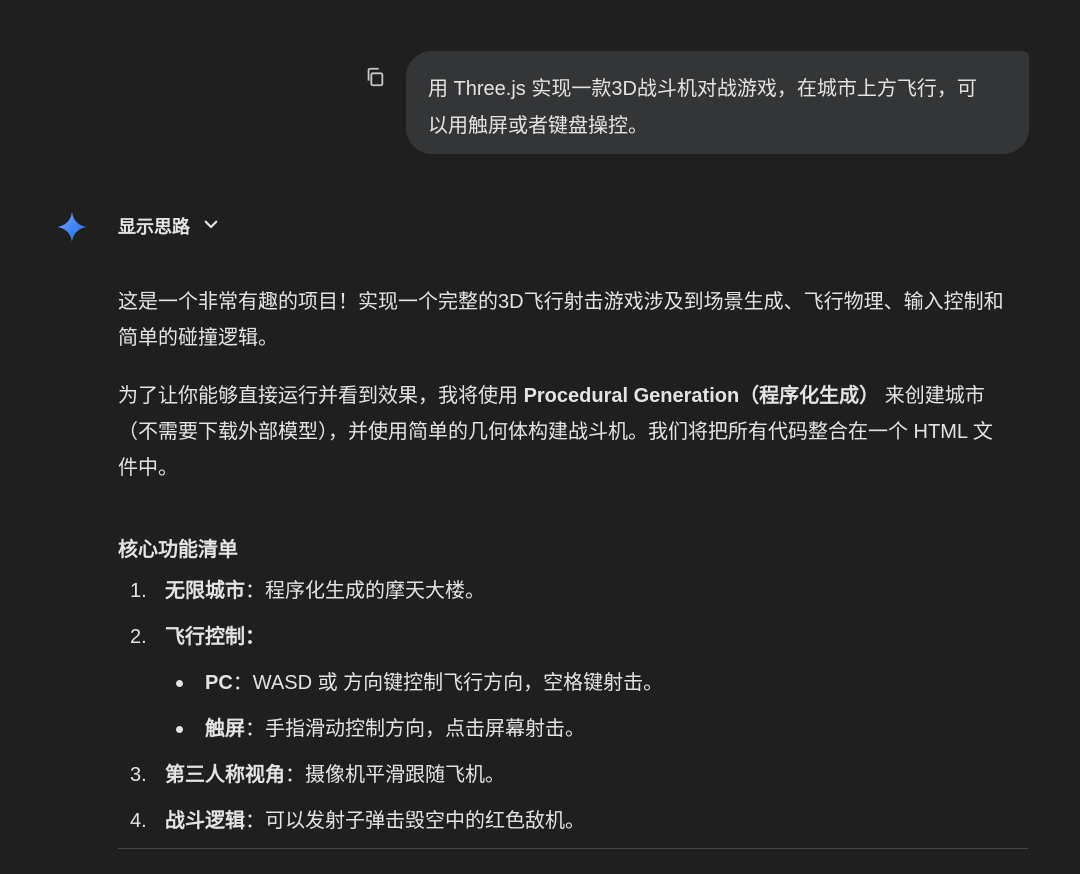 The height and width of the screenshot is (874, 1080). What do you see at coordinates (321, 396) in the screenshot?
I see `paragraph-approach-line-1a: 为了让你能够直接运行并看到效果，我将使用` at bounding box center [321, 396].